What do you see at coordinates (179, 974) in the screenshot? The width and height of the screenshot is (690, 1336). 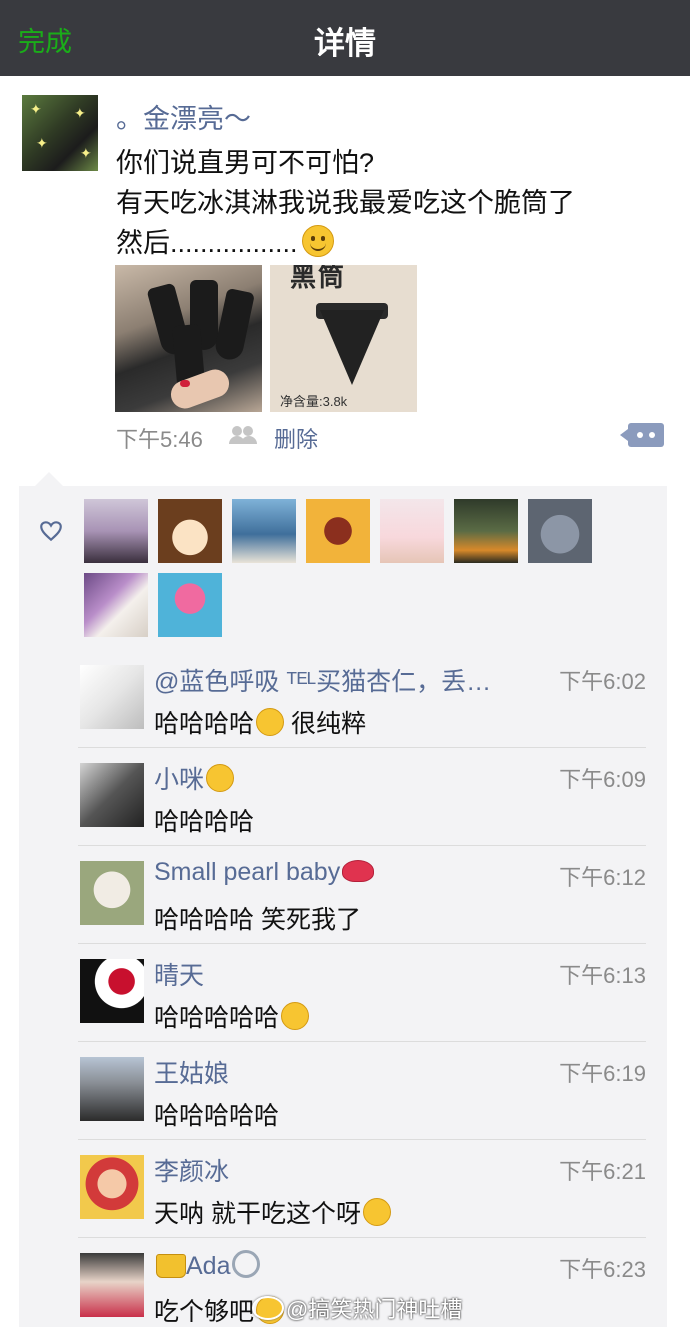 I see `commenter-name: 晴天` at bounding box center [179, 974].